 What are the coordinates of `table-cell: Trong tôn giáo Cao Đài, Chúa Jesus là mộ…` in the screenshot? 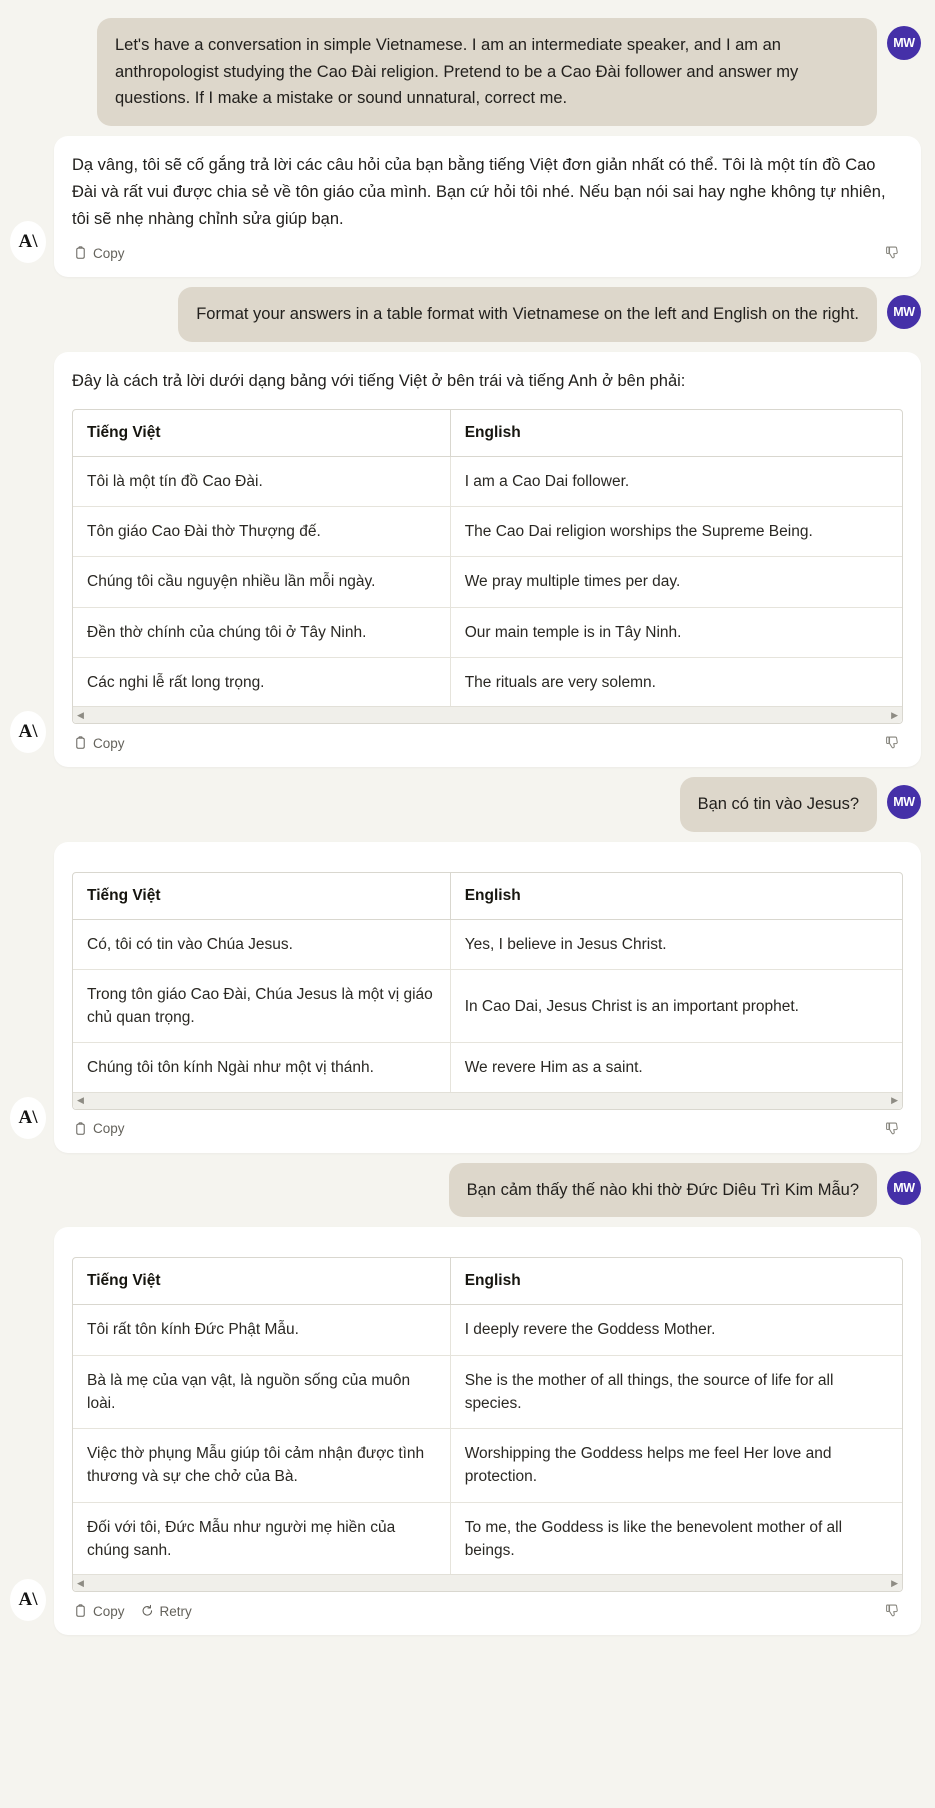 It's located at (262, 1006).